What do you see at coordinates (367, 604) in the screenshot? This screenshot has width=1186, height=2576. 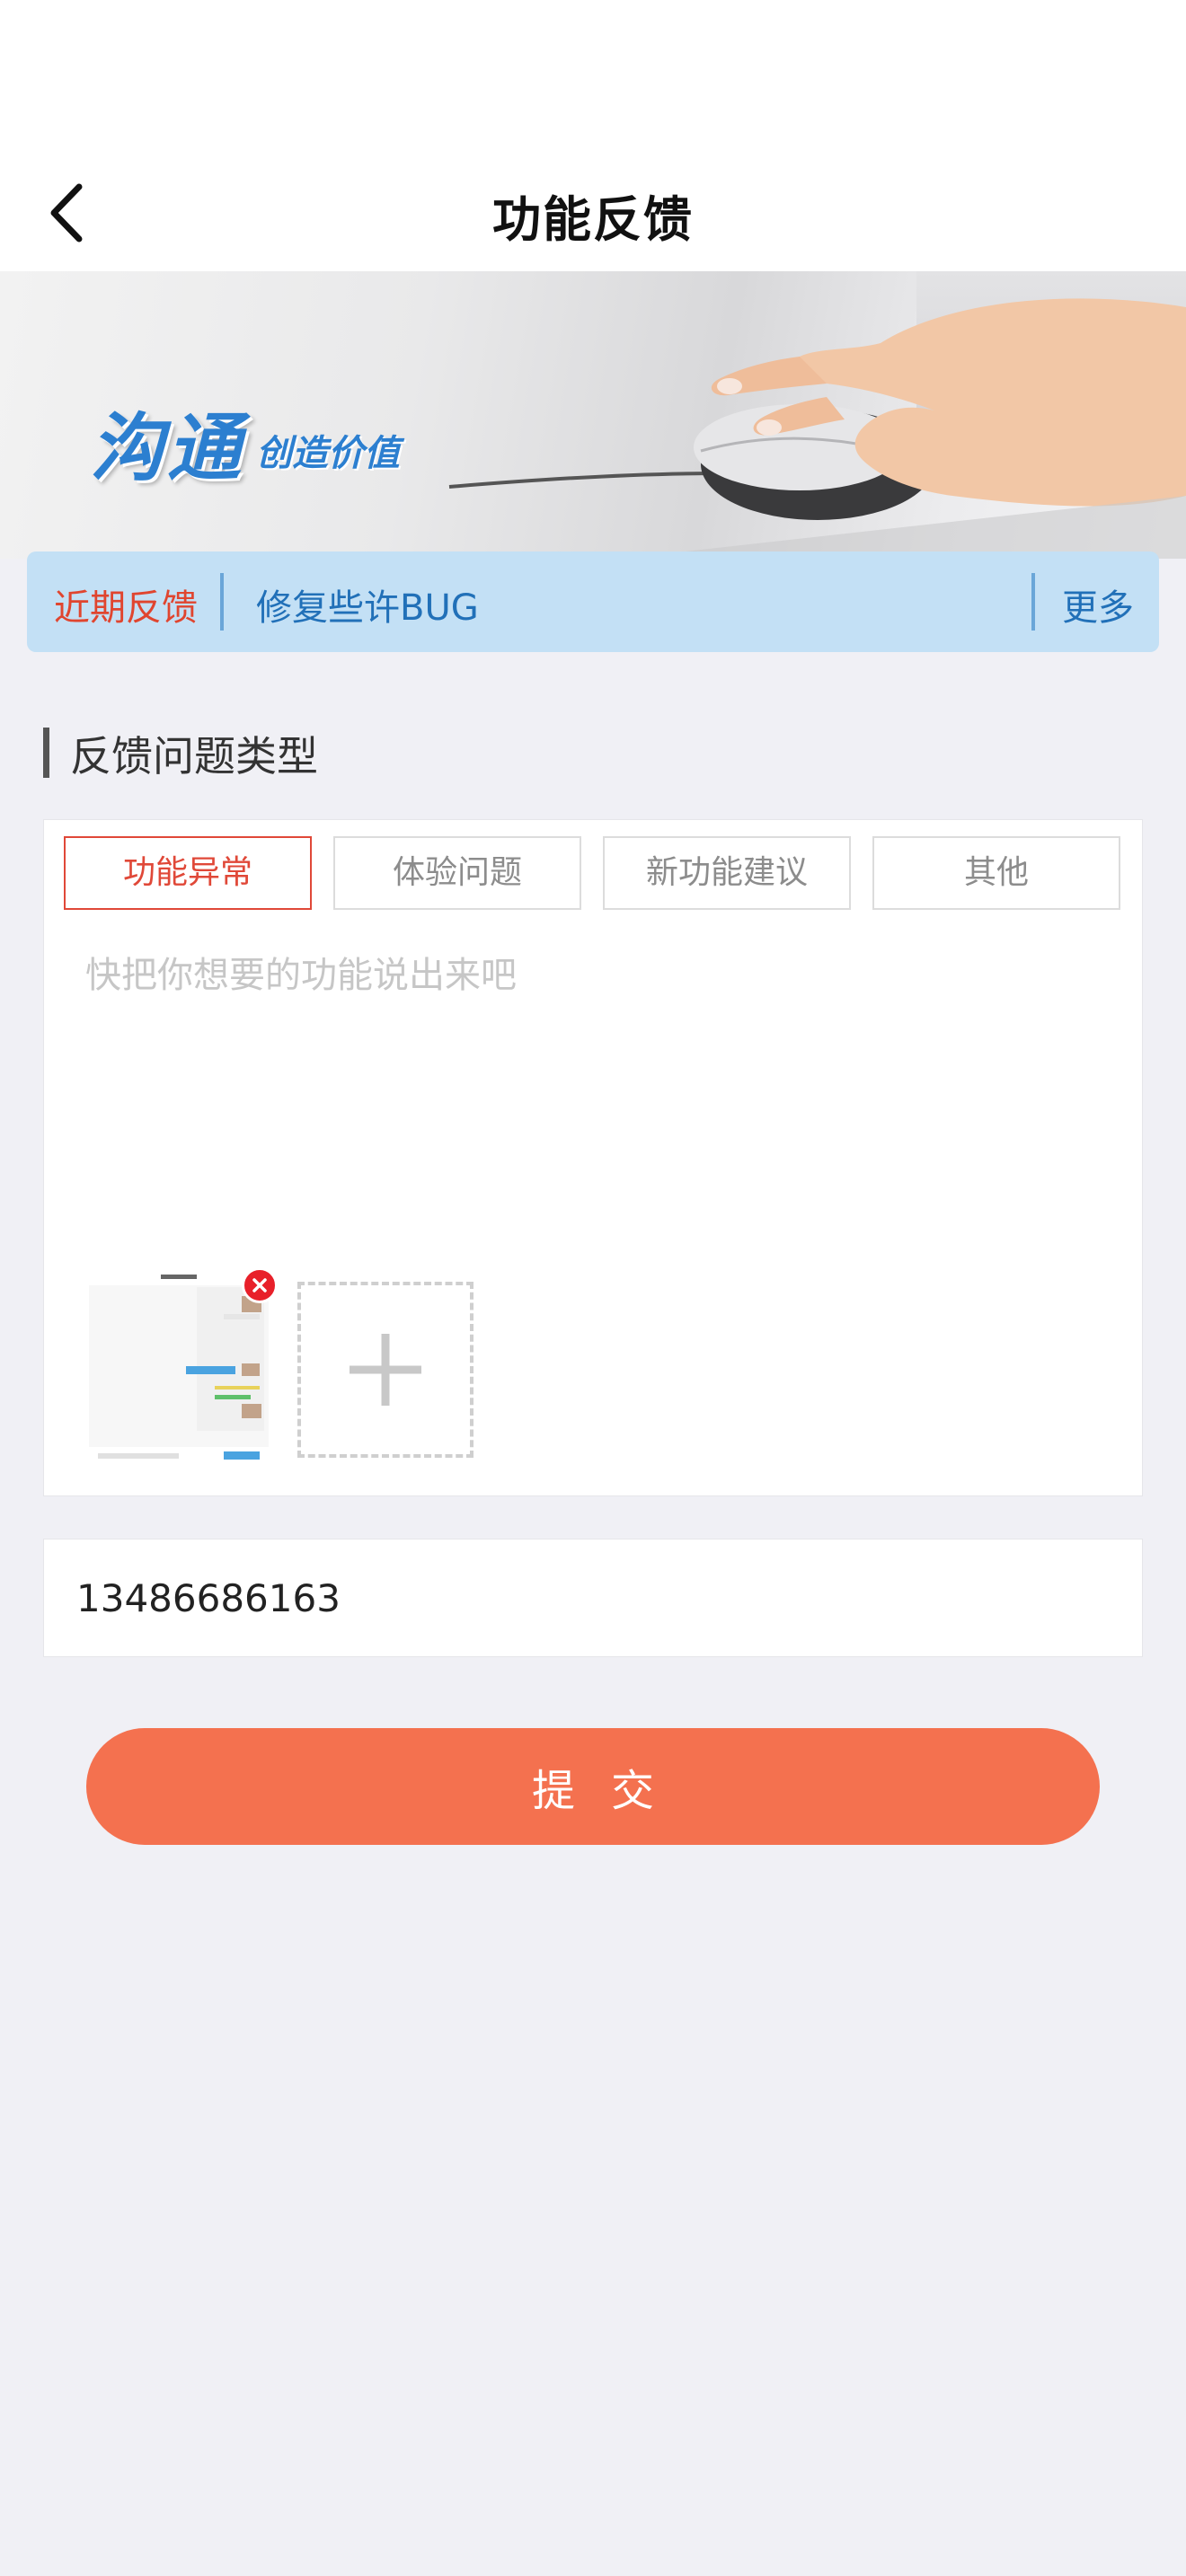 I see `recent-feedback-text: 修复些许BUG` at bounding box center [367, 604].